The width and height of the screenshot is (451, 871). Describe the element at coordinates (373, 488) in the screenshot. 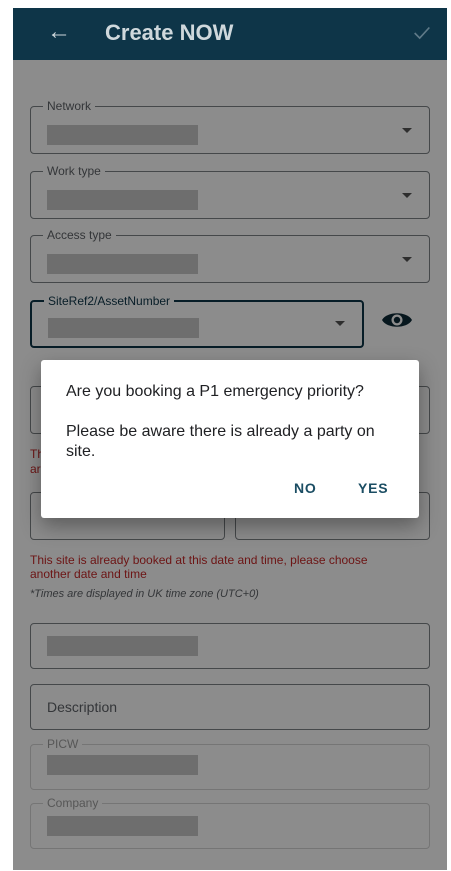

I see `yes-button: YES` at that location.